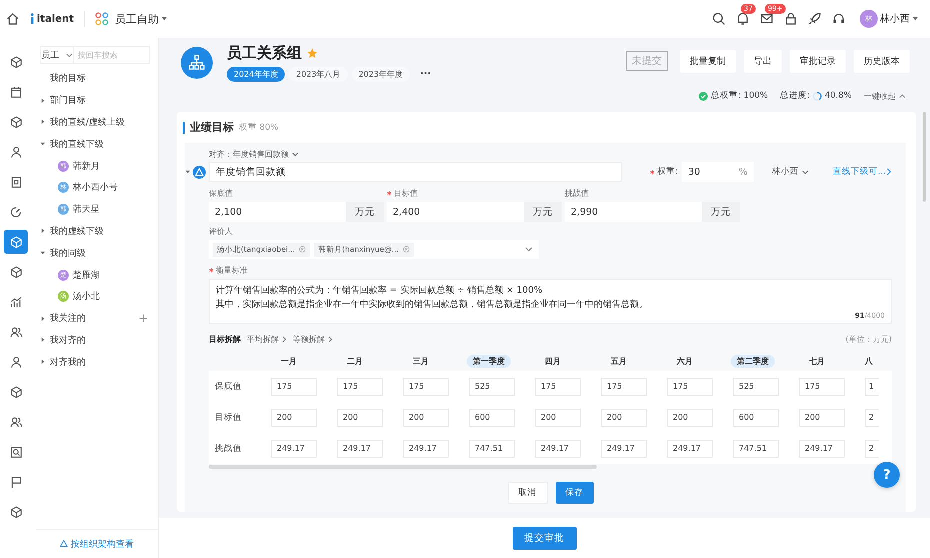 The height and width of the screenshot is (558, 930). Describe the element at coordinates (52, 19) in the screenshot. I see `logo: italent` at that location.